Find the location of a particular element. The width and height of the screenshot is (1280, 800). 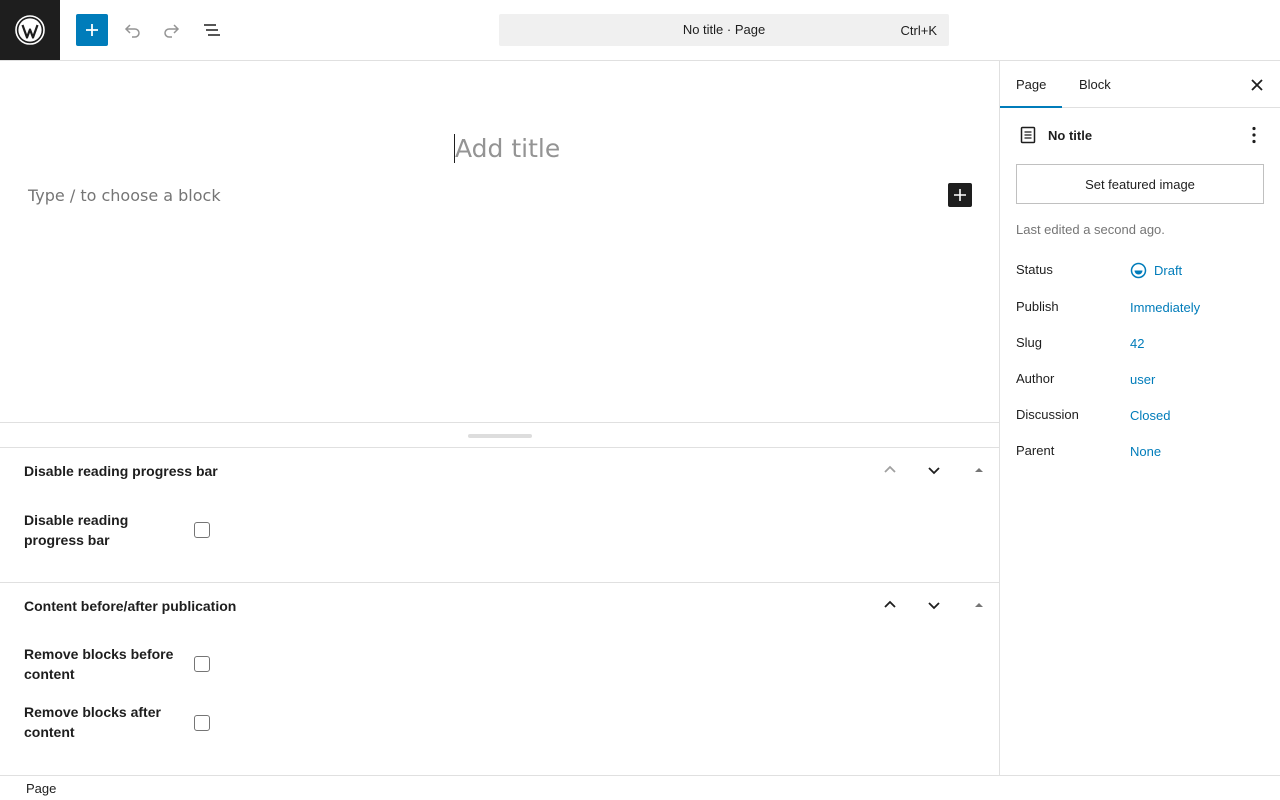

tab-page: Page is located at coordinates (1031, 84).